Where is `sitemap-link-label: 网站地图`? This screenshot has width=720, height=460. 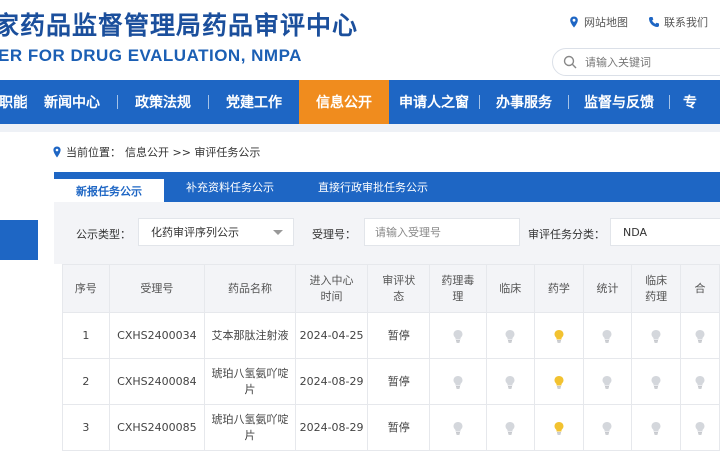 sitemap-link-label: 网站地图 is located at coordinates (606, 22).